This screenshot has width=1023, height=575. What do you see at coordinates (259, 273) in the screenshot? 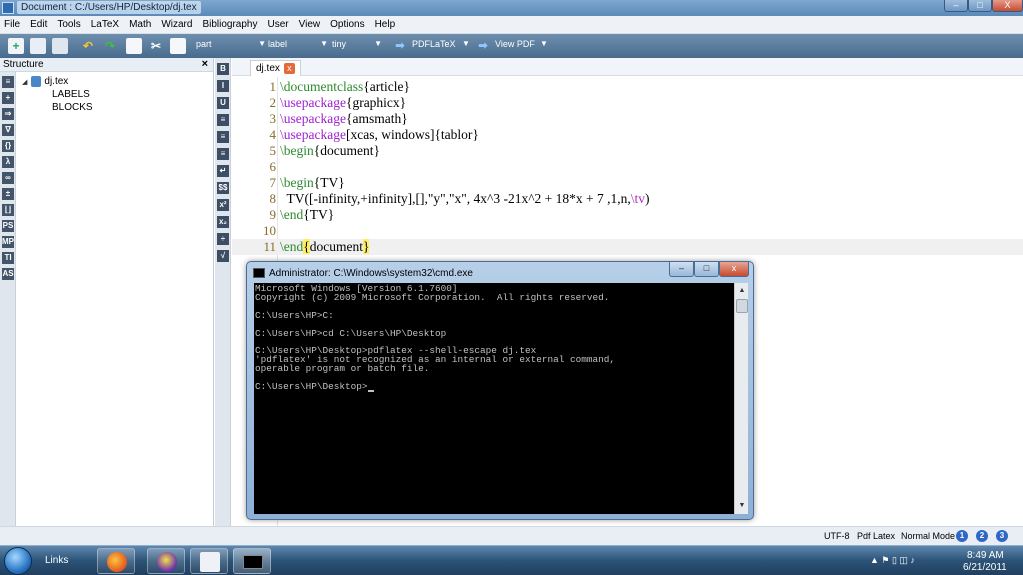
I see `console-icon` at bounding box center [259, 273].